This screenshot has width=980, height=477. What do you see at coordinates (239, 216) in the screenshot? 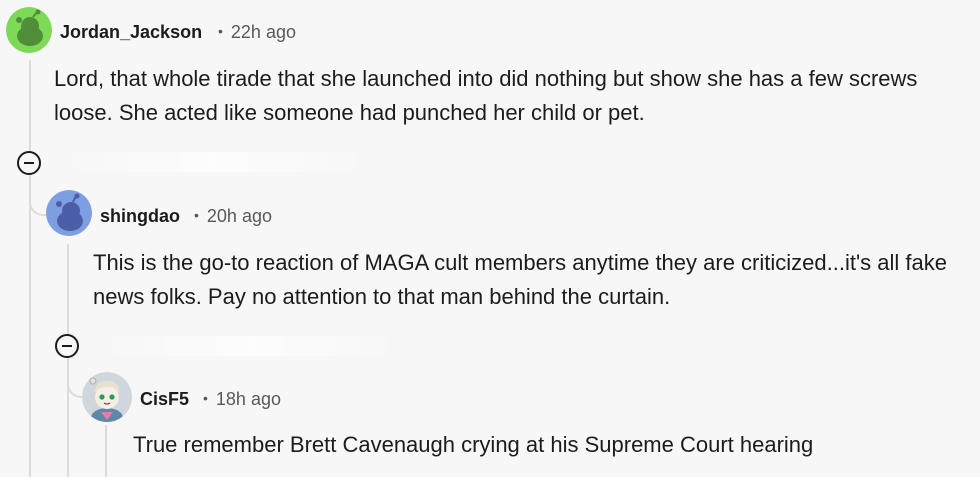
I see `timestamp-text: 20h ago` at bounding box center [239, 216].